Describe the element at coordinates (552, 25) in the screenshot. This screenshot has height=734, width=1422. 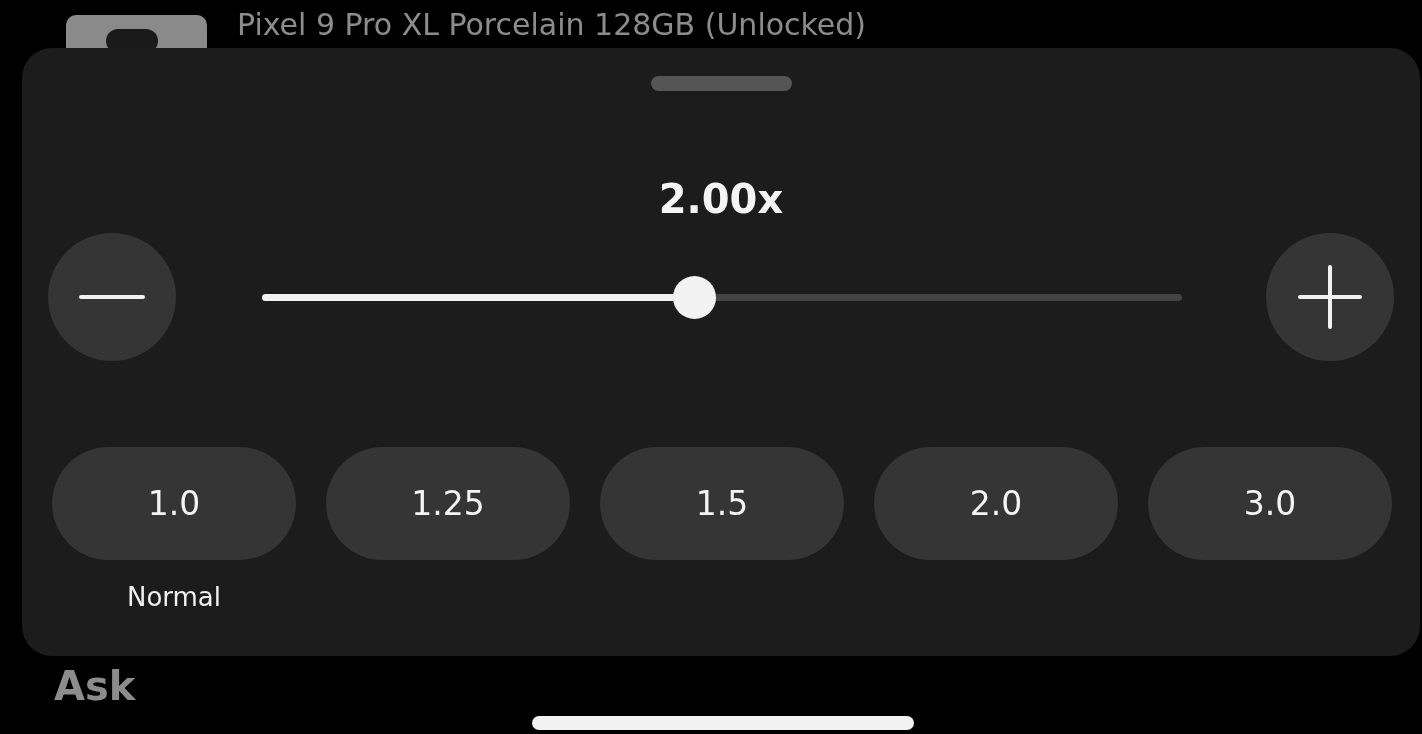
I see `product-title: Pixel 9 Pro XL Porcelain 128GB (Unlocked)` at that location.